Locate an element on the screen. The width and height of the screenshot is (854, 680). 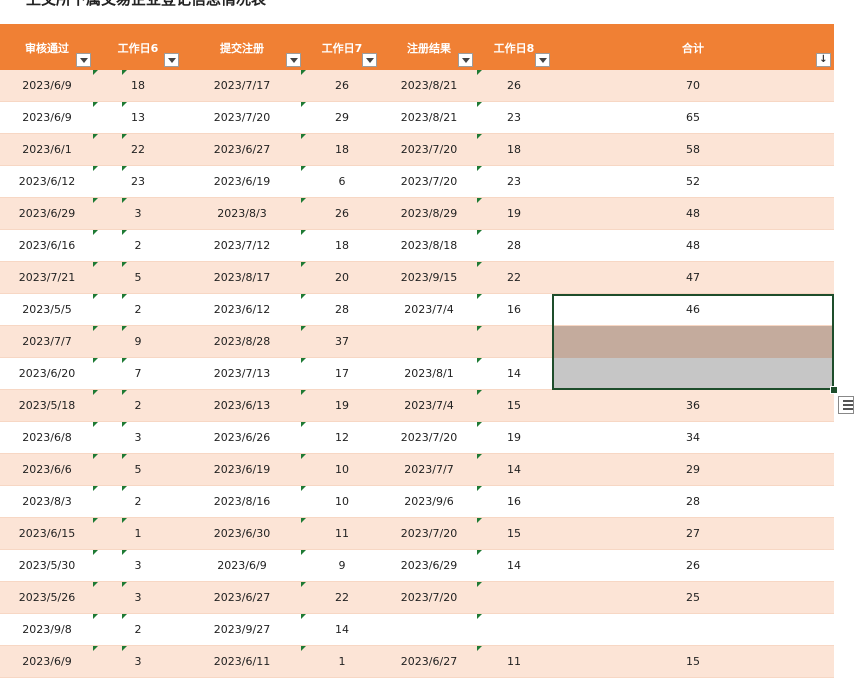
table-cell-approved: 2023/5/26 is located at coordinates (47, 597).